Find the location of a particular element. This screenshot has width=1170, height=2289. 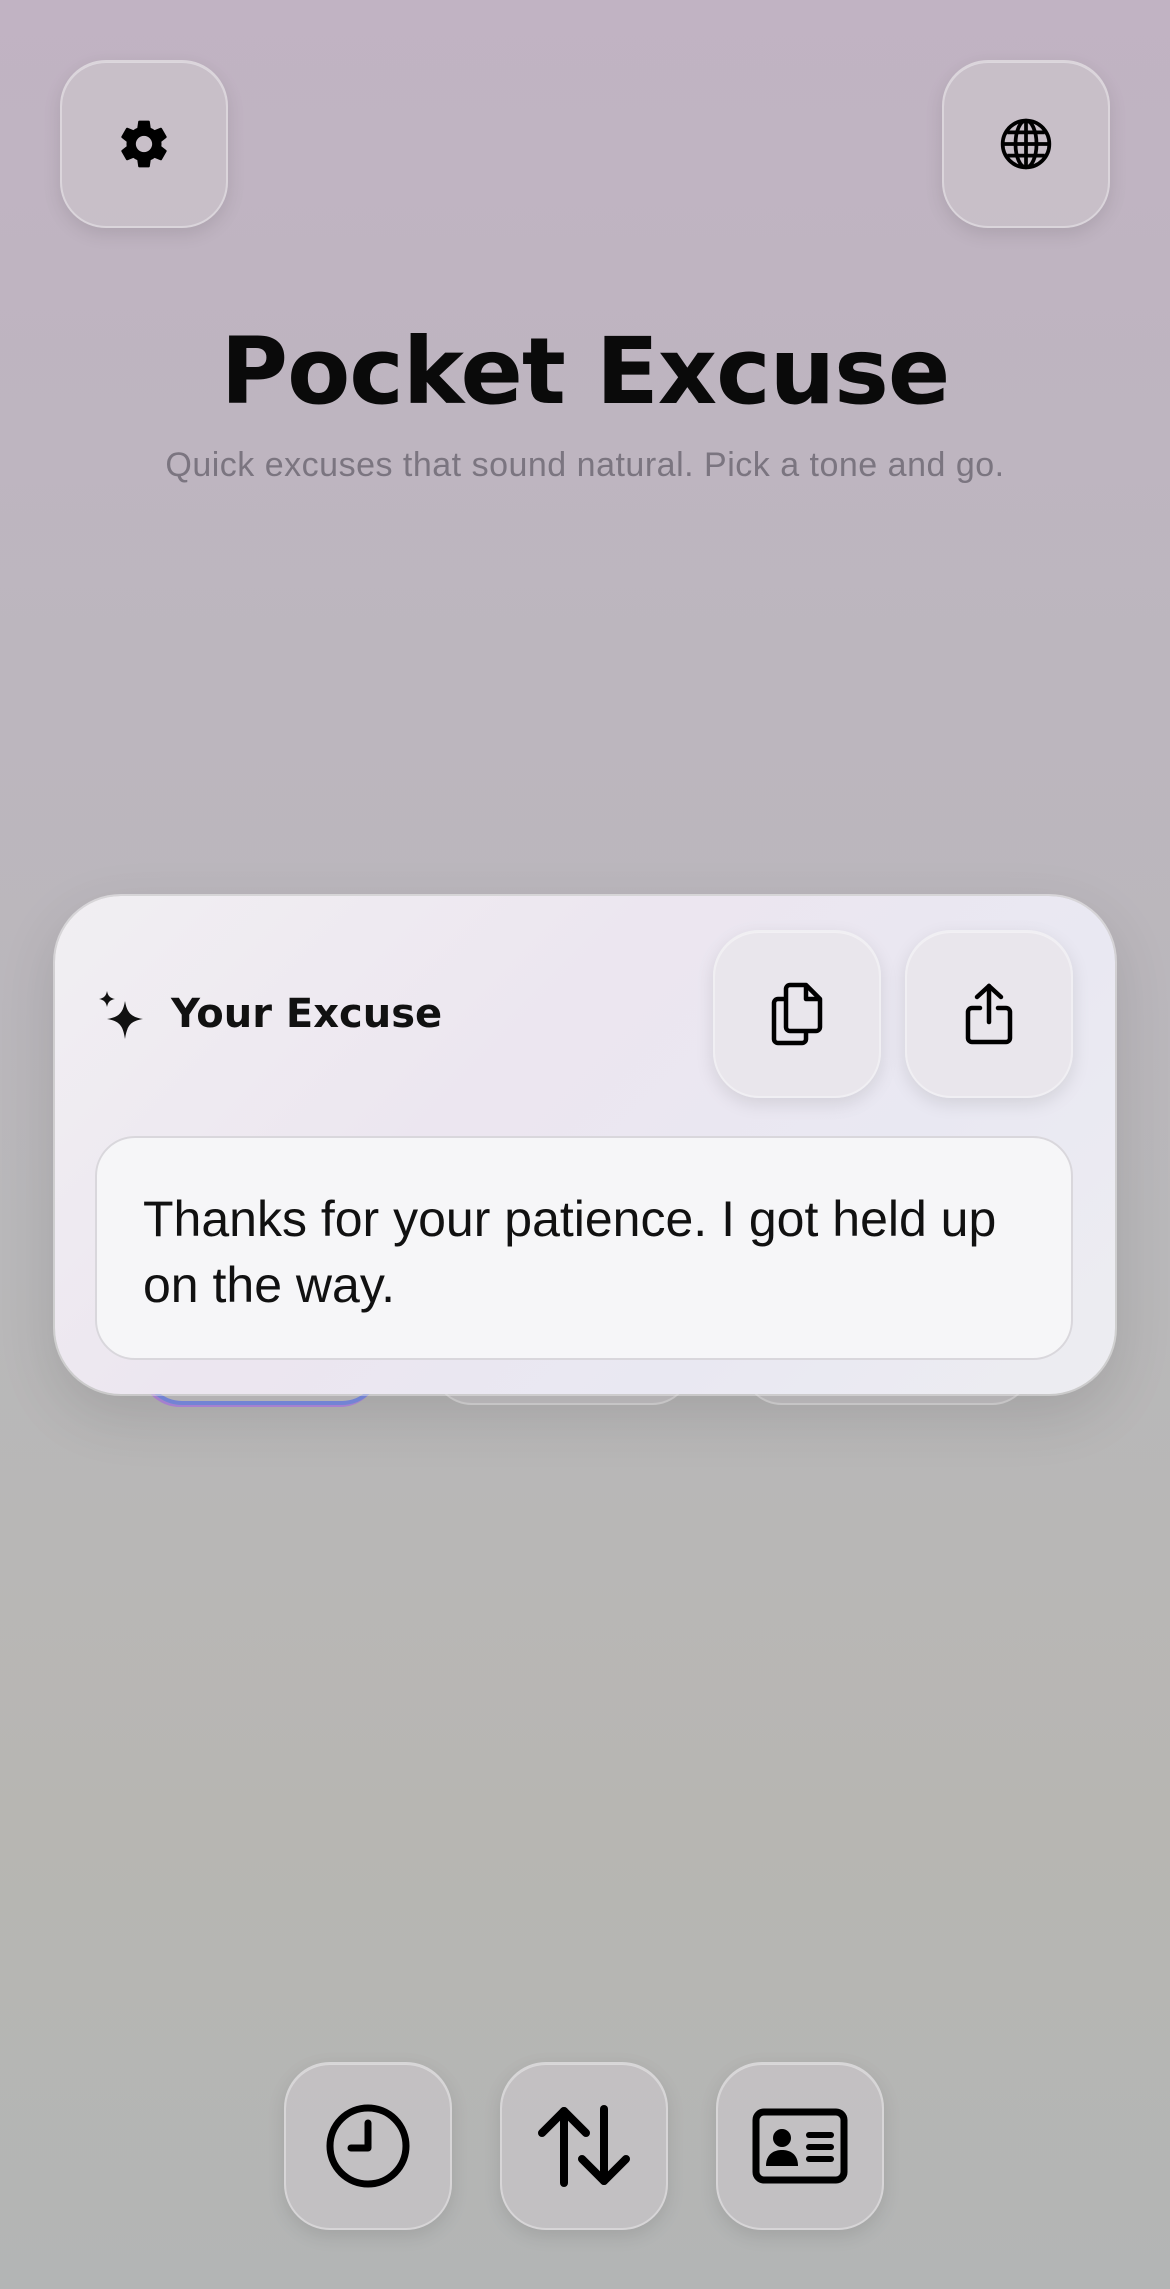

language-button is located at coordinates (1026, 144).